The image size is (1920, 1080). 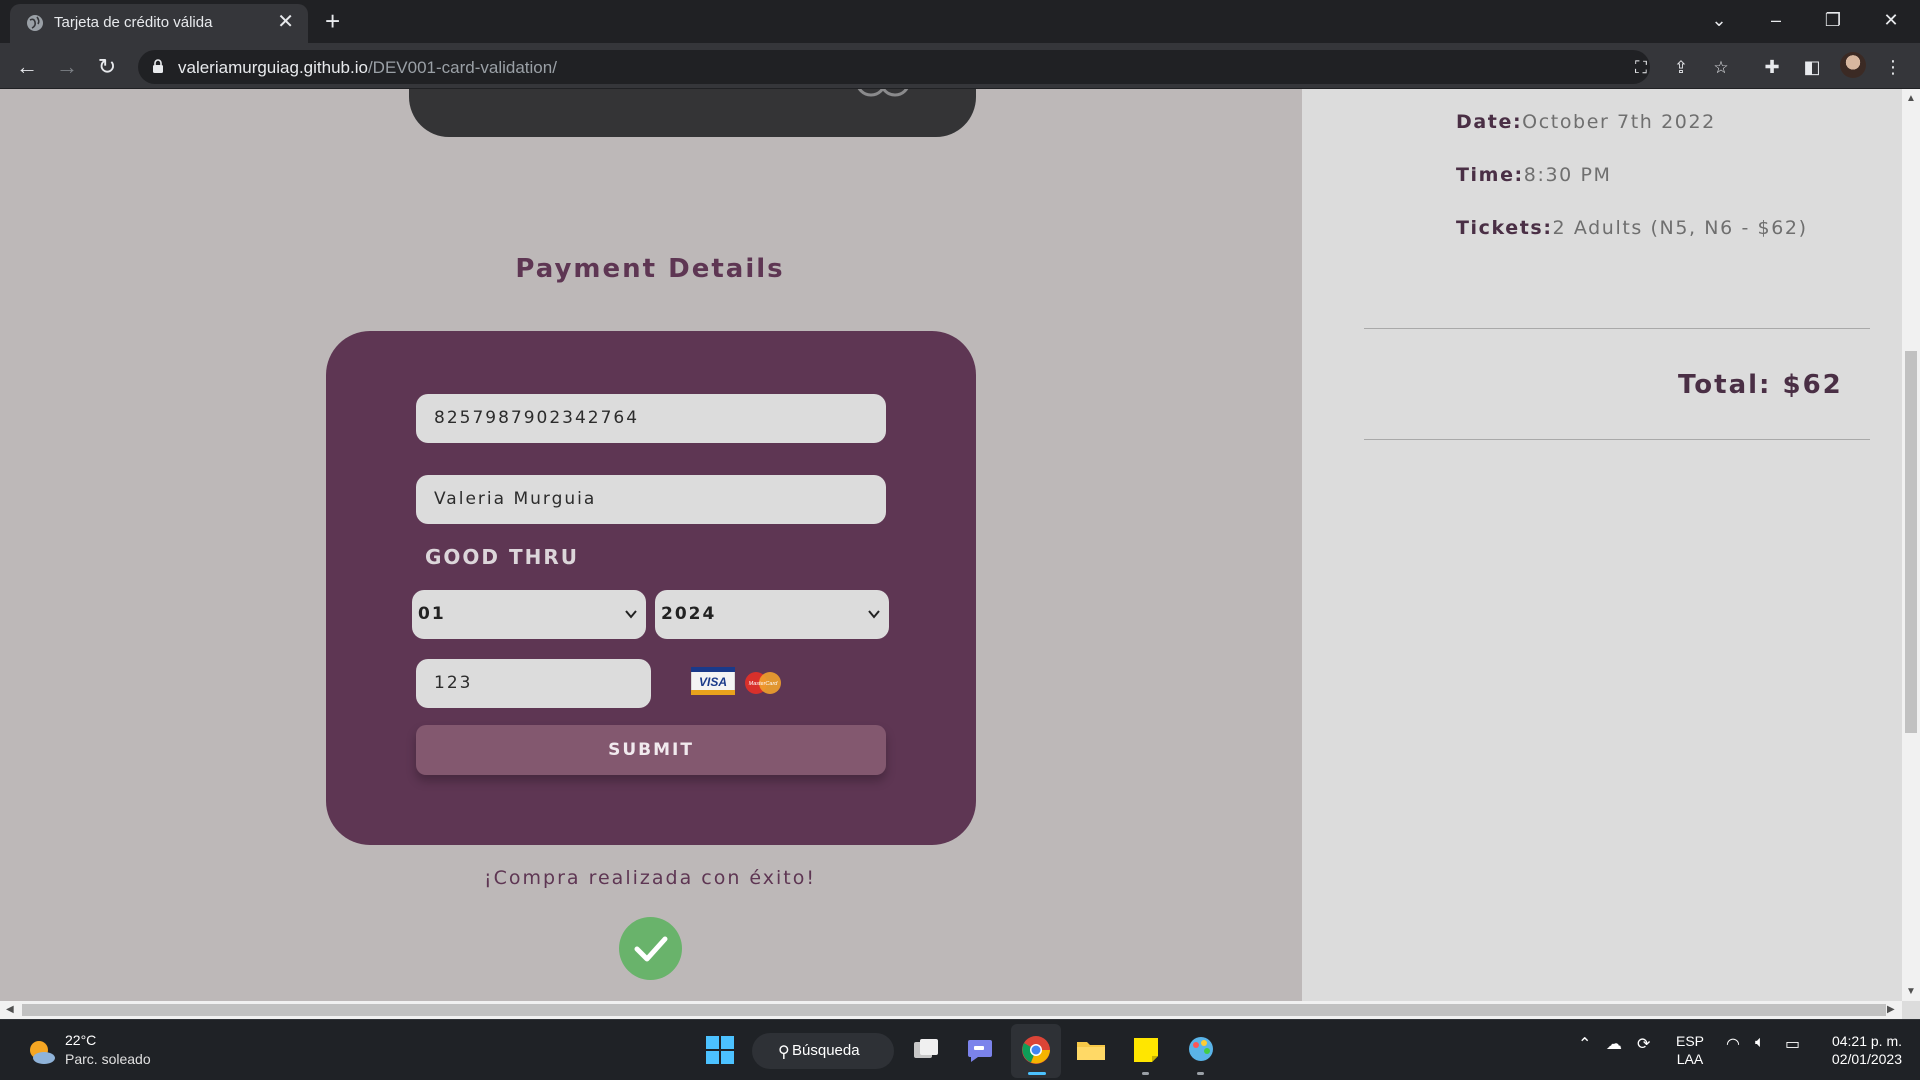 I want to click on scroll-right-arrow-icon: ▶, so click(x=1891, y=1009).